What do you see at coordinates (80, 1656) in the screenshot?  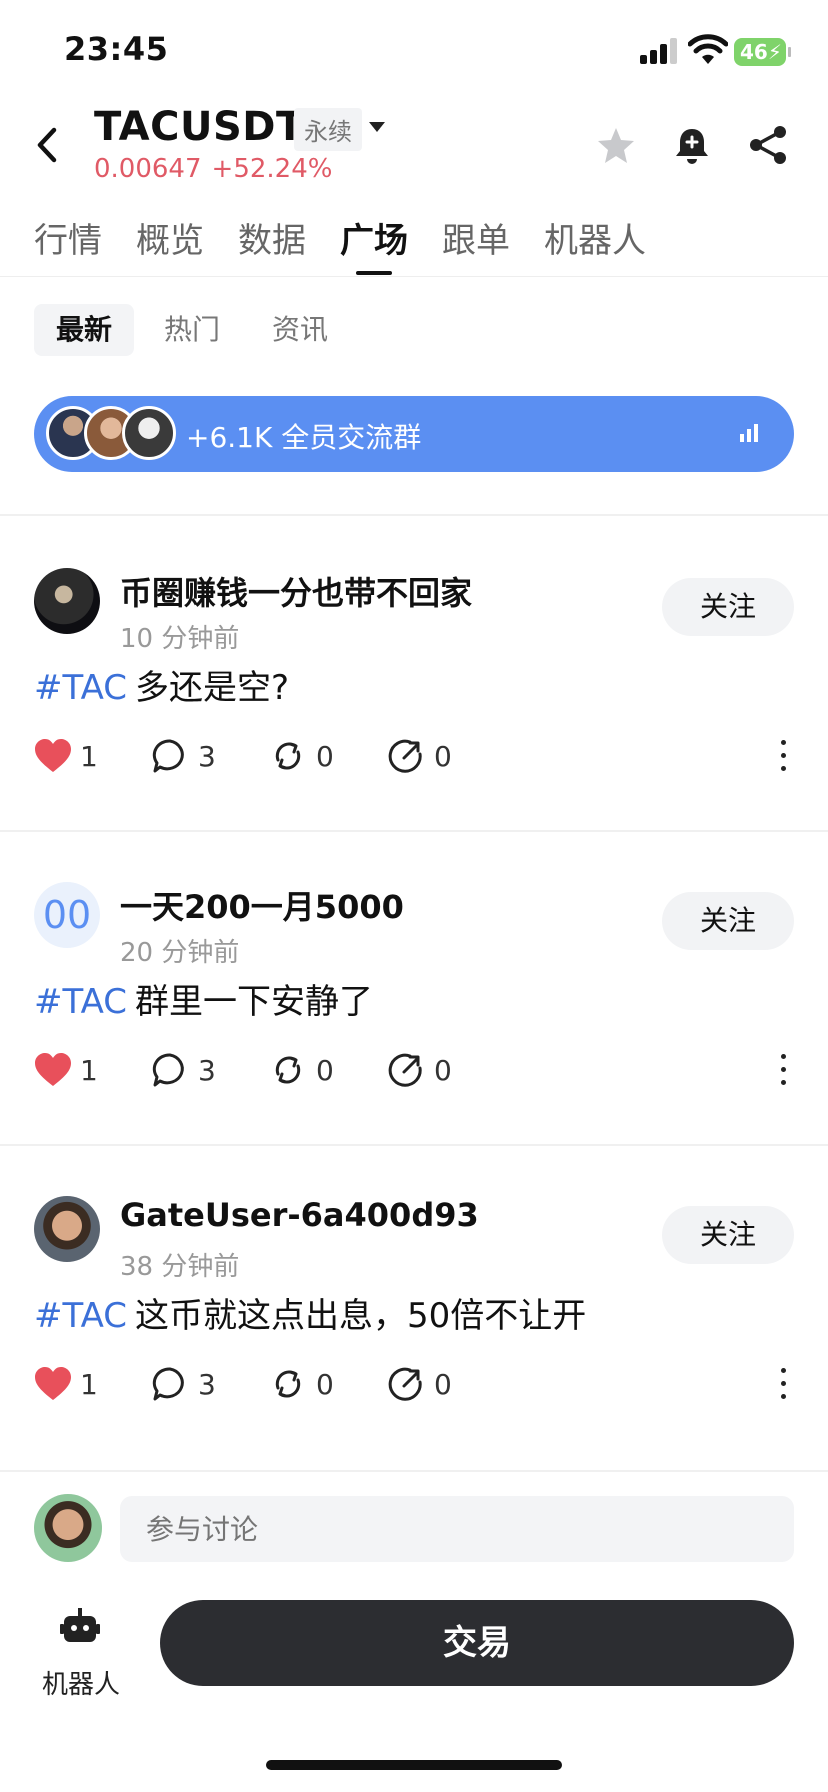 I see `robot-button: 机器人` at bounding box center [80, 1656].